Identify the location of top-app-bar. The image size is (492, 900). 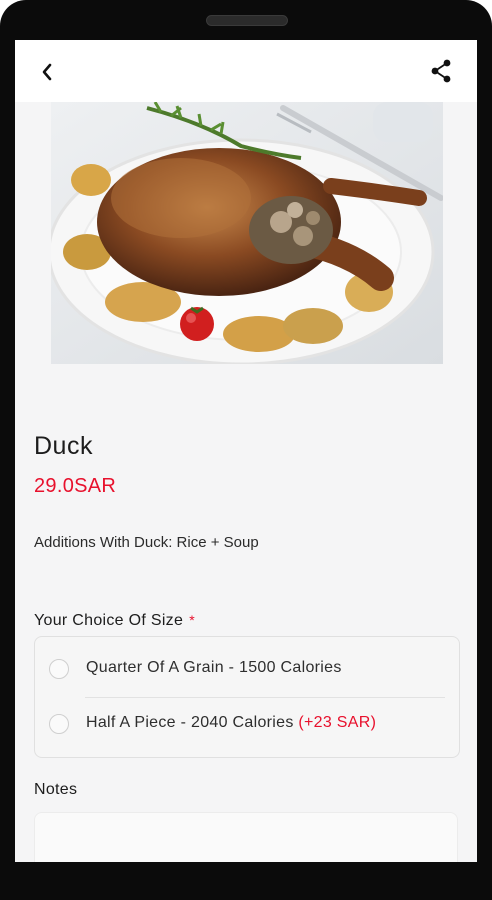
(246, 71).